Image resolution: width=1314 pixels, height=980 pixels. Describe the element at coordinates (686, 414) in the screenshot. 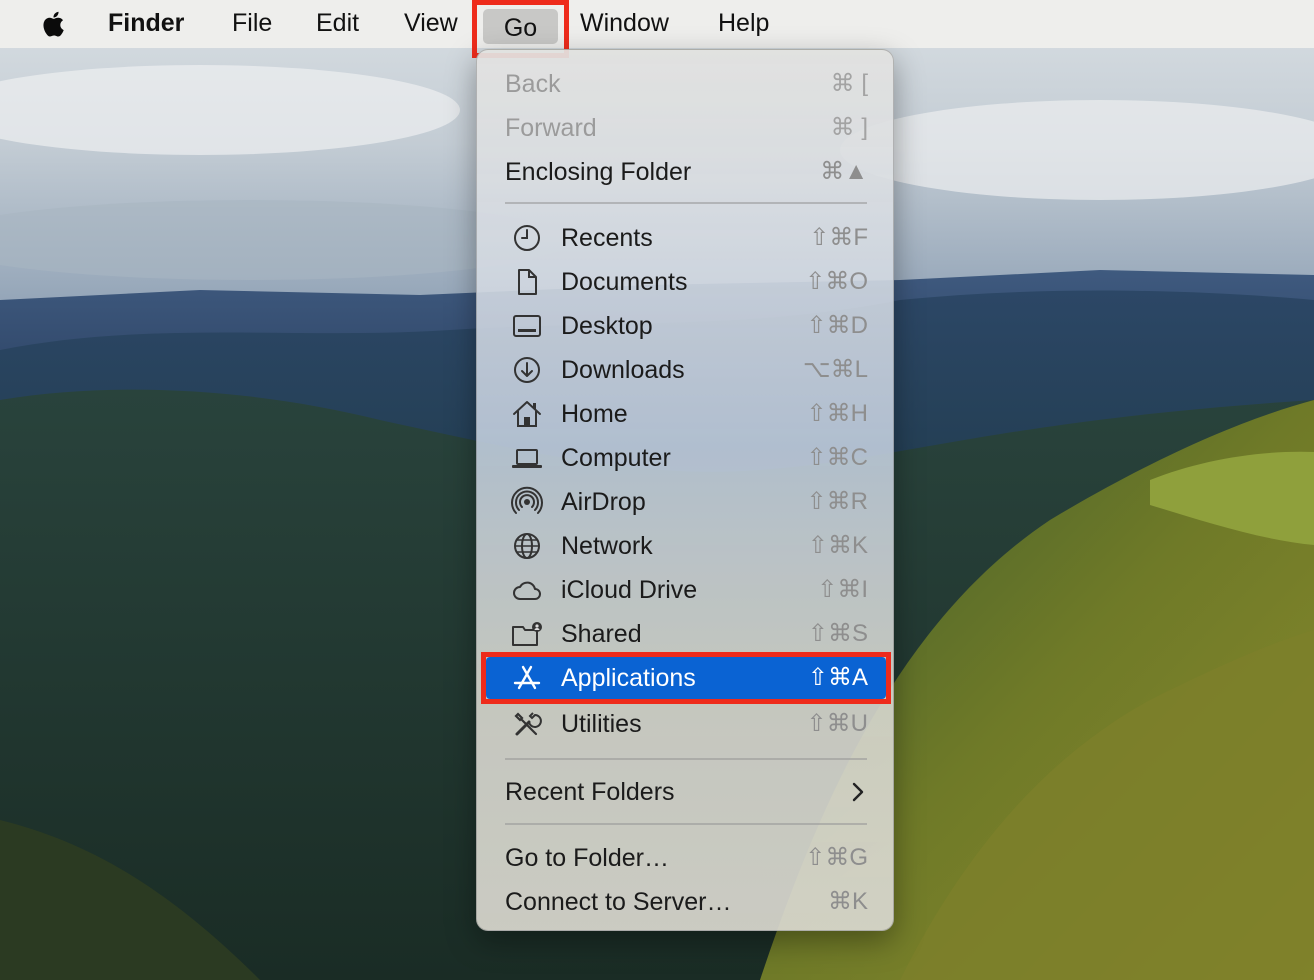

I see `menu-item-home: Home ⇧⌘H` at that location.